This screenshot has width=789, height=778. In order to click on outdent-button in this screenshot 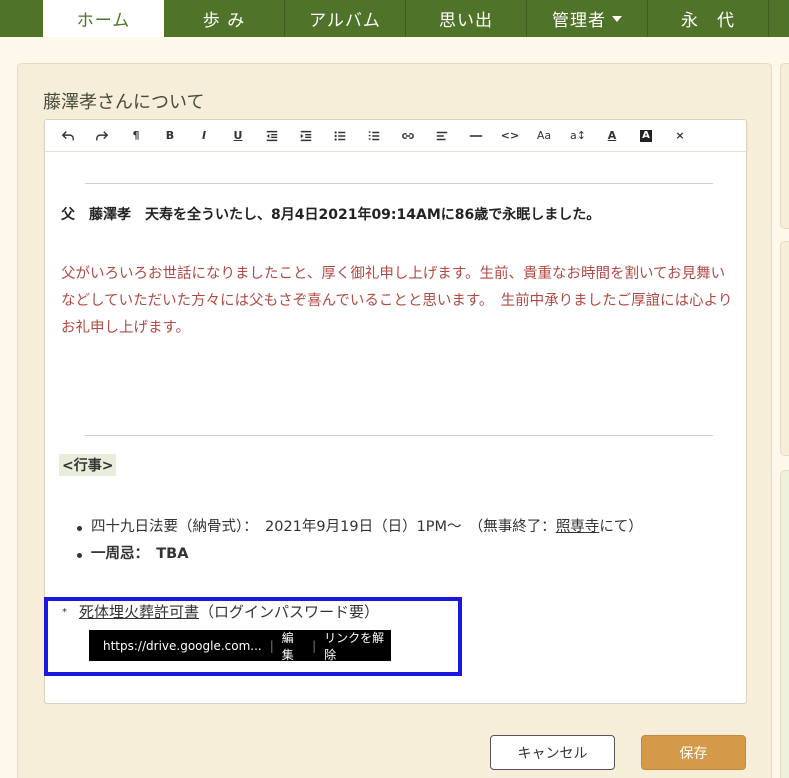, I will do `click(272, 136)`.